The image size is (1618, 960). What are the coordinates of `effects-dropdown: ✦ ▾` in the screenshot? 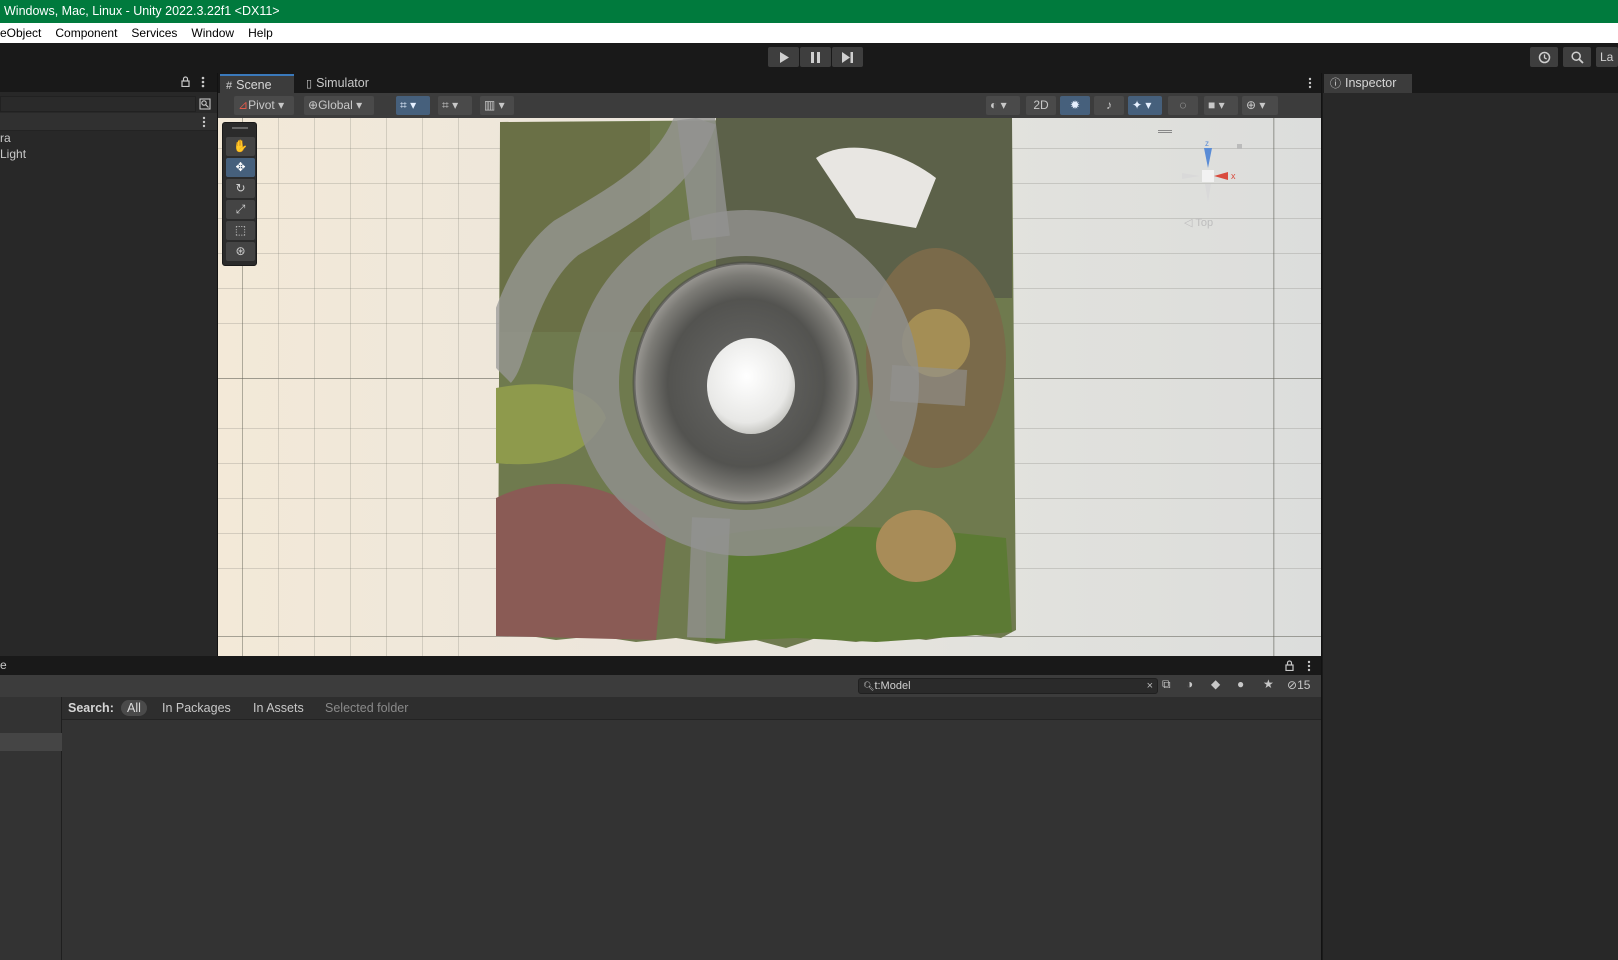 It's located at (1145, 105).